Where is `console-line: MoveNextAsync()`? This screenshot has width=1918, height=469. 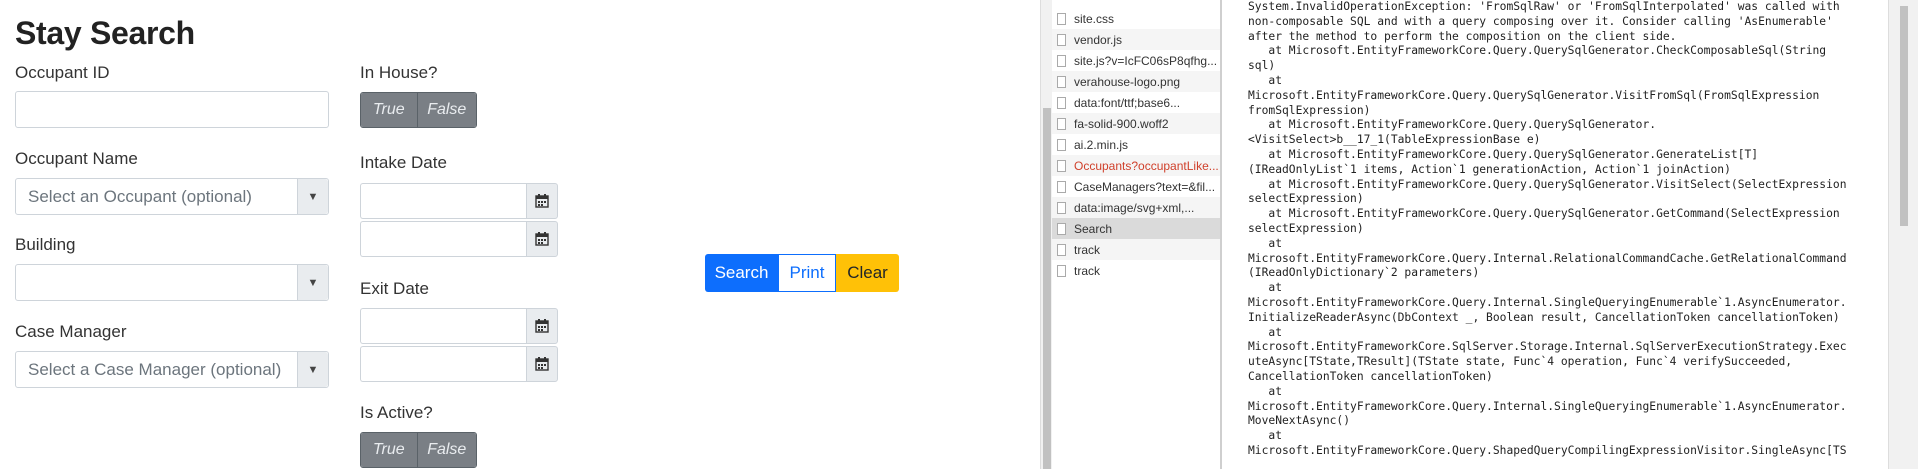
console-line: MoveNextAsync() is located at coordinates (1299, 421).